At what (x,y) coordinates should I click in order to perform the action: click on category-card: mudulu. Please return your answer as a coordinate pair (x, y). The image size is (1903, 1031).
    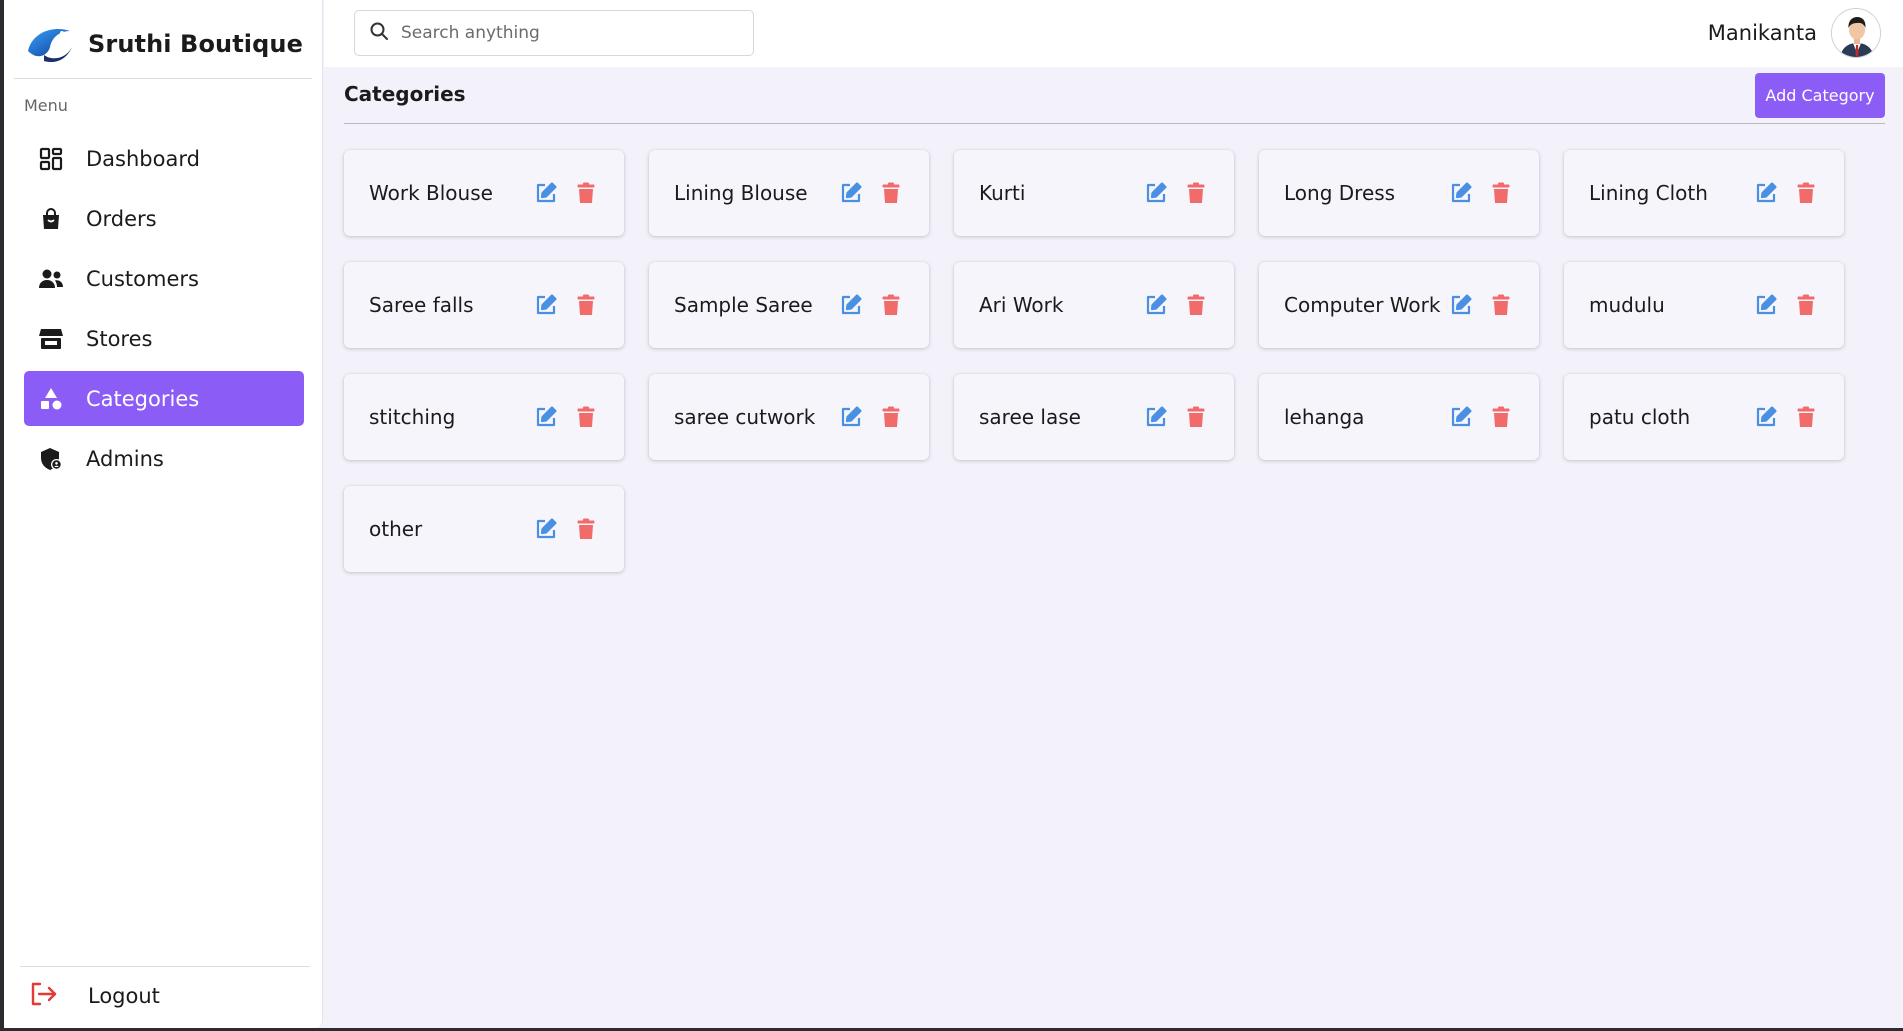
    Looking at the image, I should click on (1704, 305).